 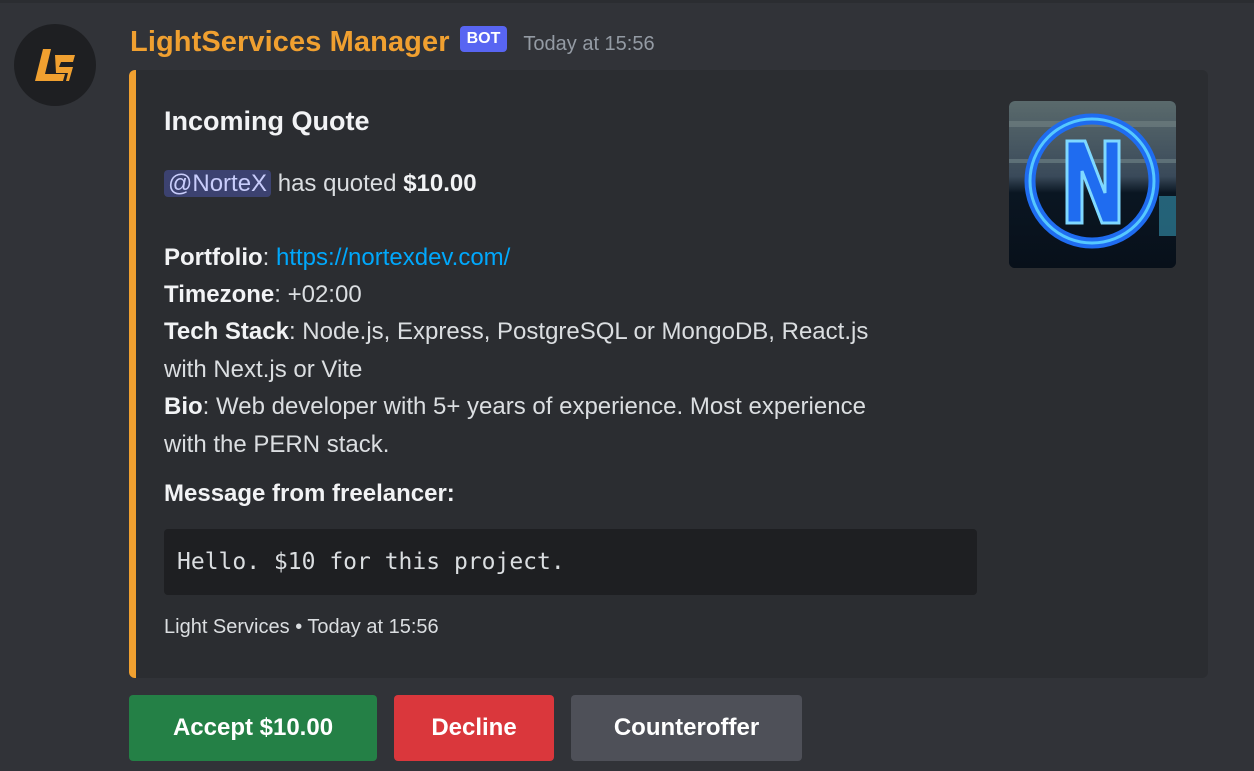 I want to click on freelancer-message-codeblock: Hello. $10 for this project., so click(x=570, y=562).